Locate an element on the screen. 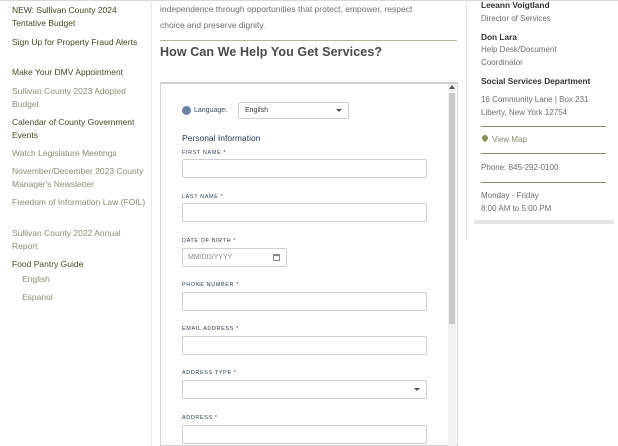  personal-information-heading: Personal Information is located at coordinates (221, 138).